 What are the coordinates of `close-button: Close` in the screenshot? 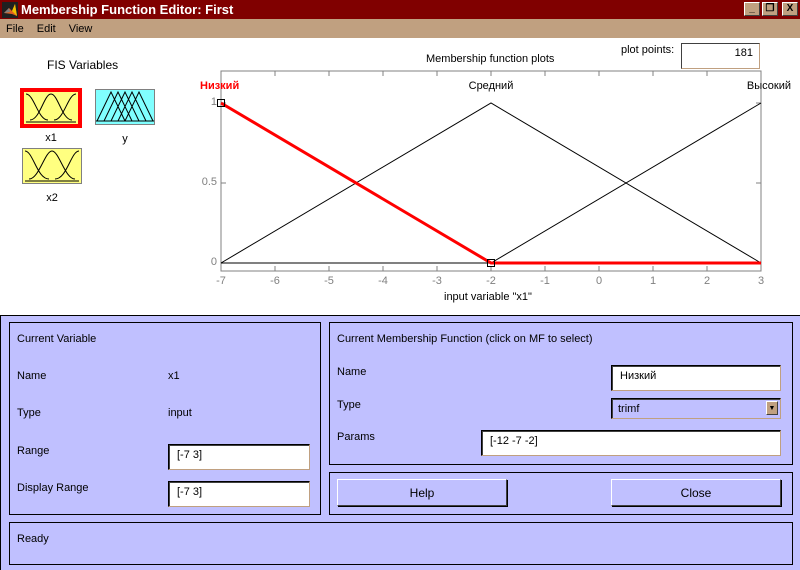 It's located at (696, 492).